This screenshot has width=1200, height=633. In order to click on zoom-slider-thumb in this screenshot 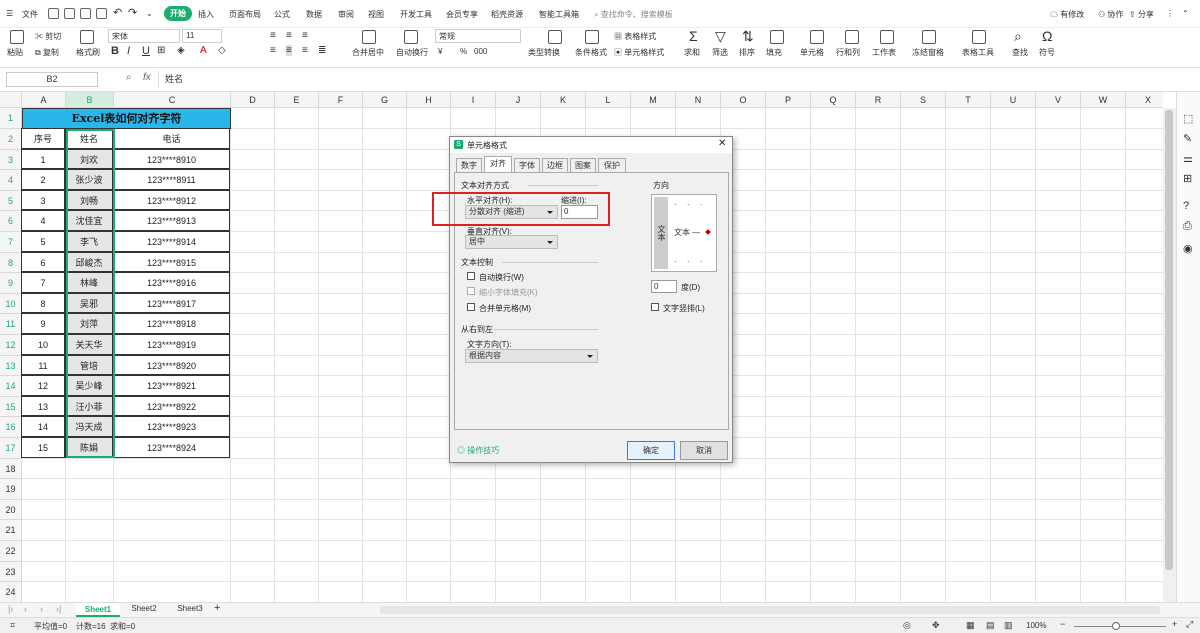, I will do `click(1116, 626)`.